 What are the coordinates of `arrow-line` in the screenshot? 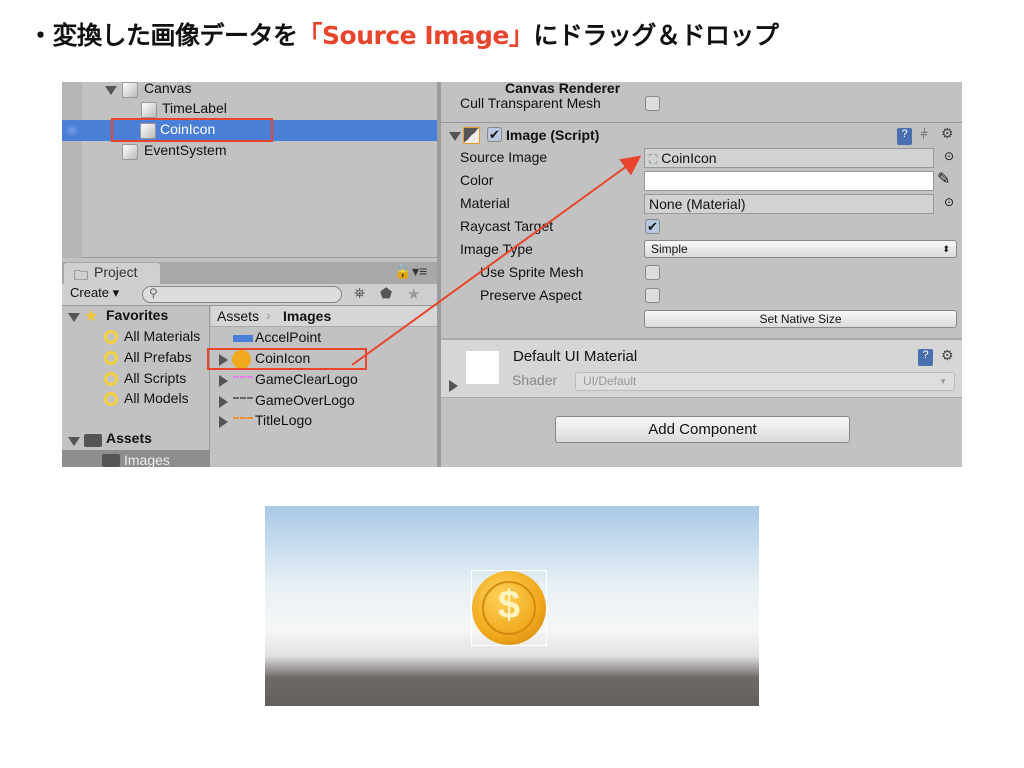 It's located at (496, 260).